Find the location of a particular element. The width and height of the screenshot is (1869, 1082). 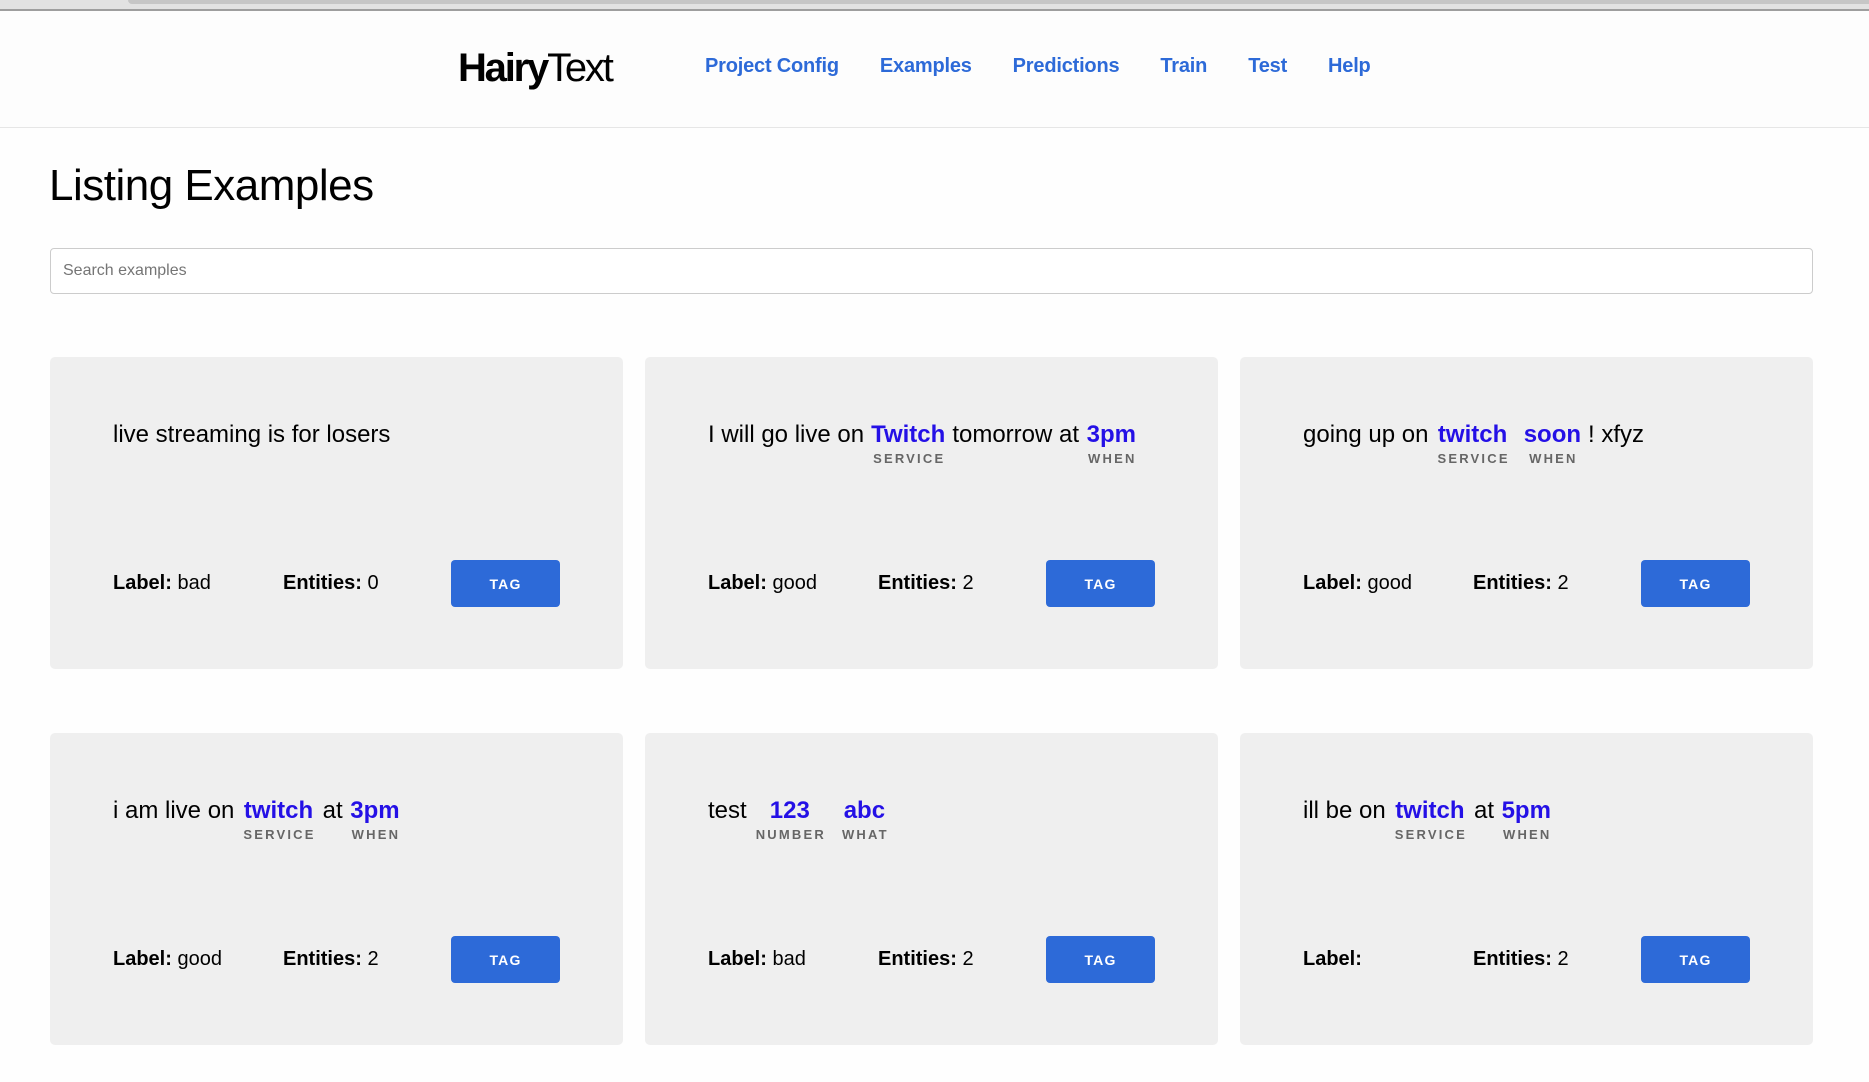

entity-span: 123 NUMBER is located at coordinates (790, 819).